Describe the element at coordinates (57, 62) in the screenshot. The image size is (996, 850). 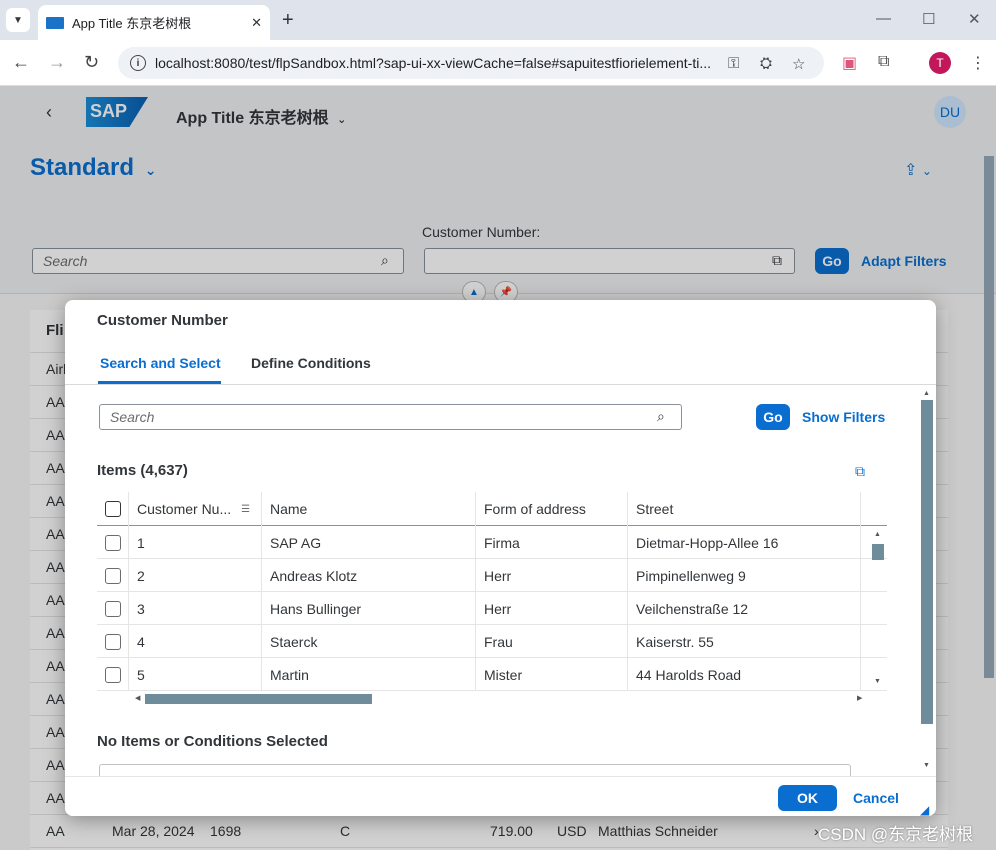
I see `forward-arrow-icon: →` at that location.